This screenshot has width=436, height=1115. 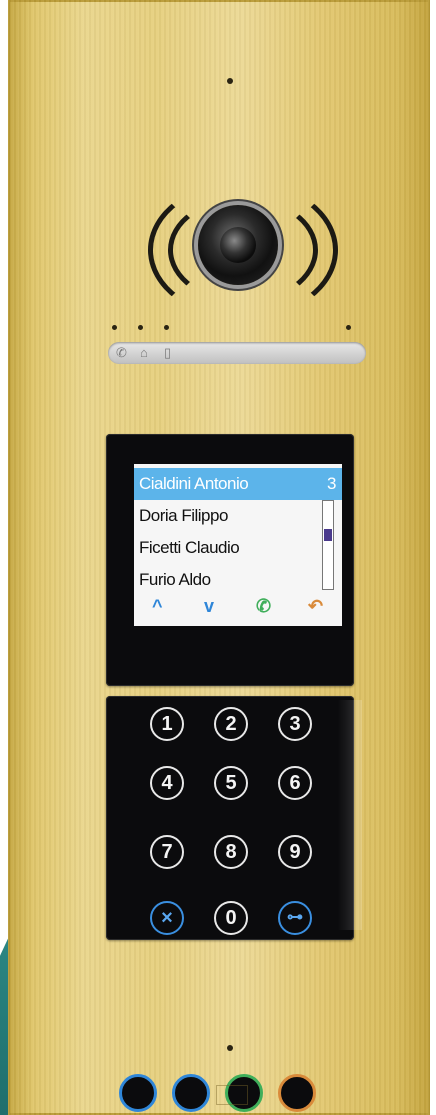 I want to click on up-arrow-icon: ^, so click(x=157, y=606).